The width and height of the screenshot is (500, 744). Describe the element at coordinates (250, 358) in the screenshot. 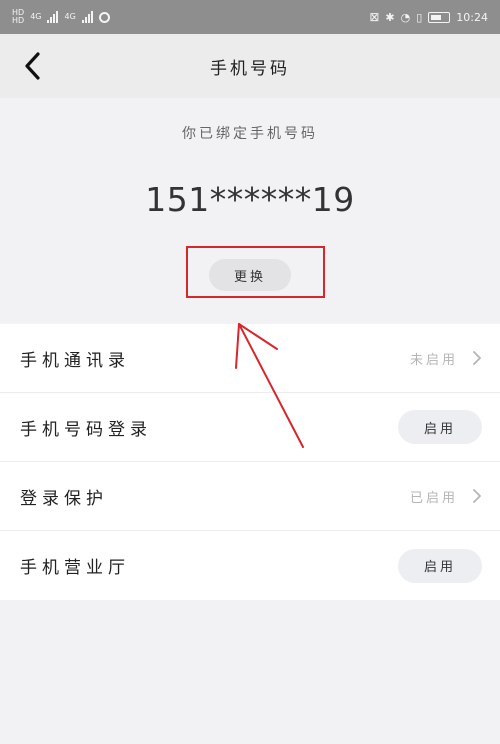

I see `row-contacts: 手机通讯录 未启用` at that location.